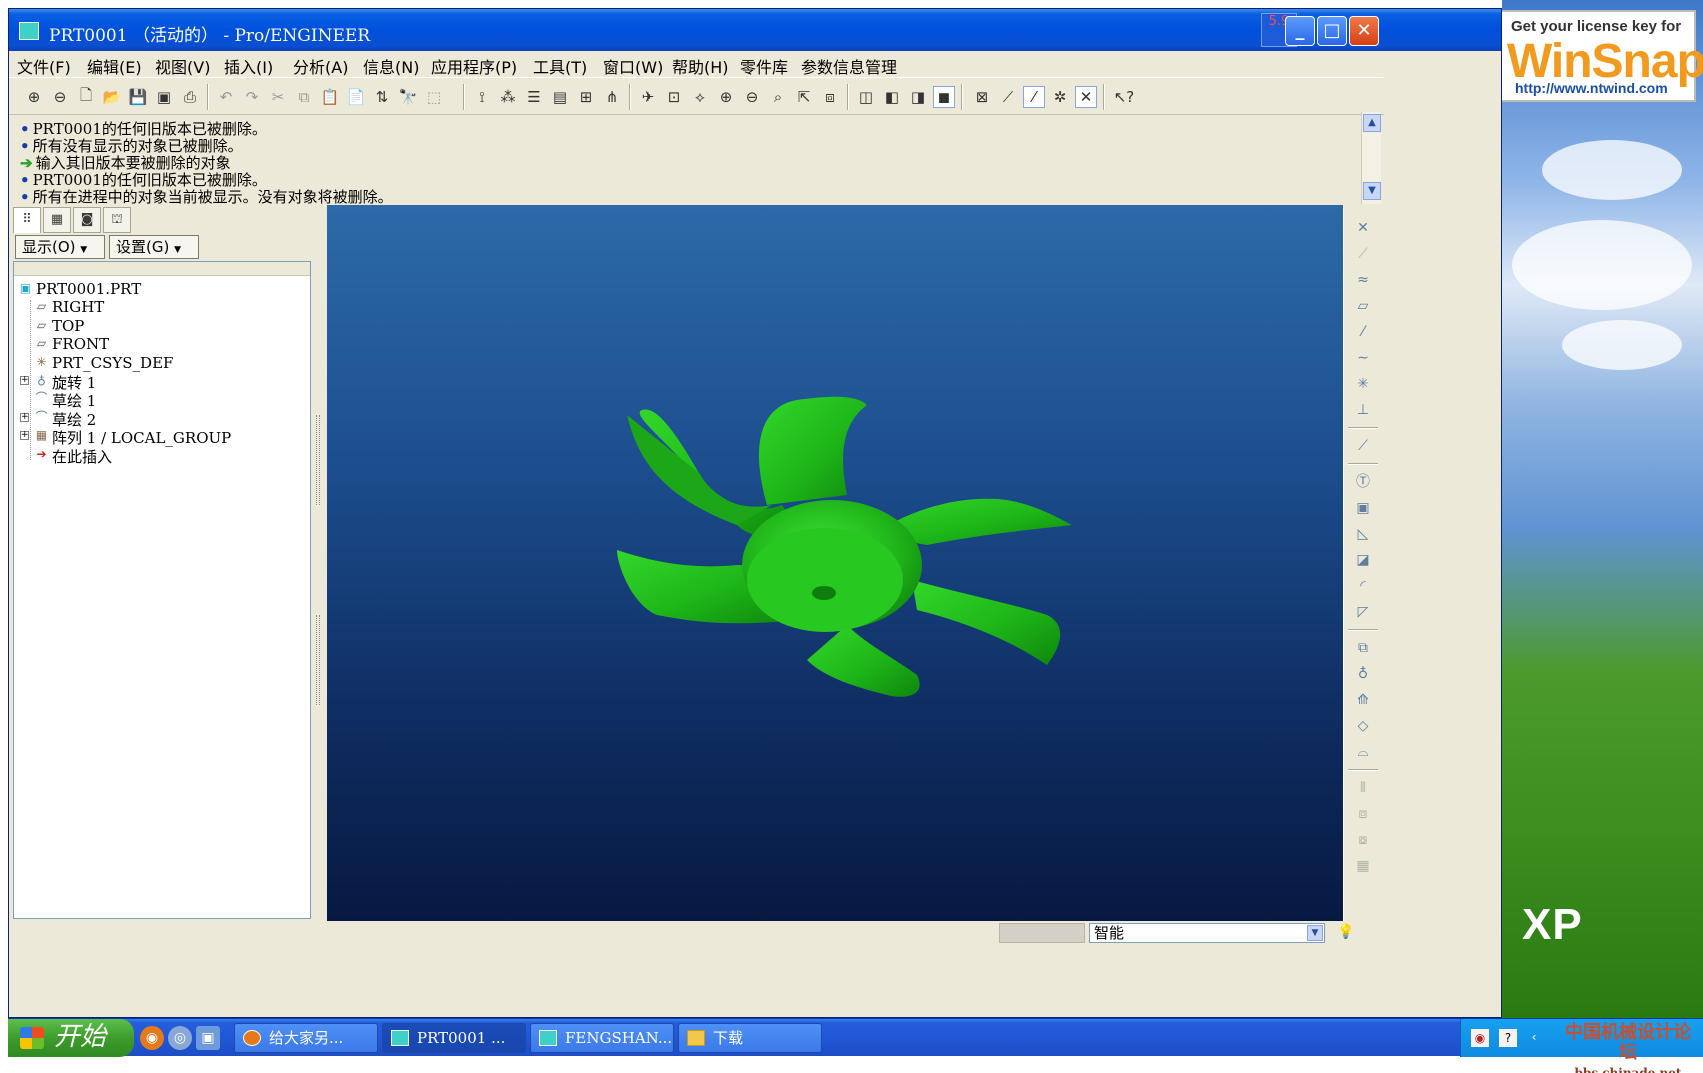 The width and height of the screenshot is (1703, 1073). What do you see at coordinates (1363, 482) in the screenshot?
I see `hole-icon: Ⓣ` at bounding box center [1363, 482].